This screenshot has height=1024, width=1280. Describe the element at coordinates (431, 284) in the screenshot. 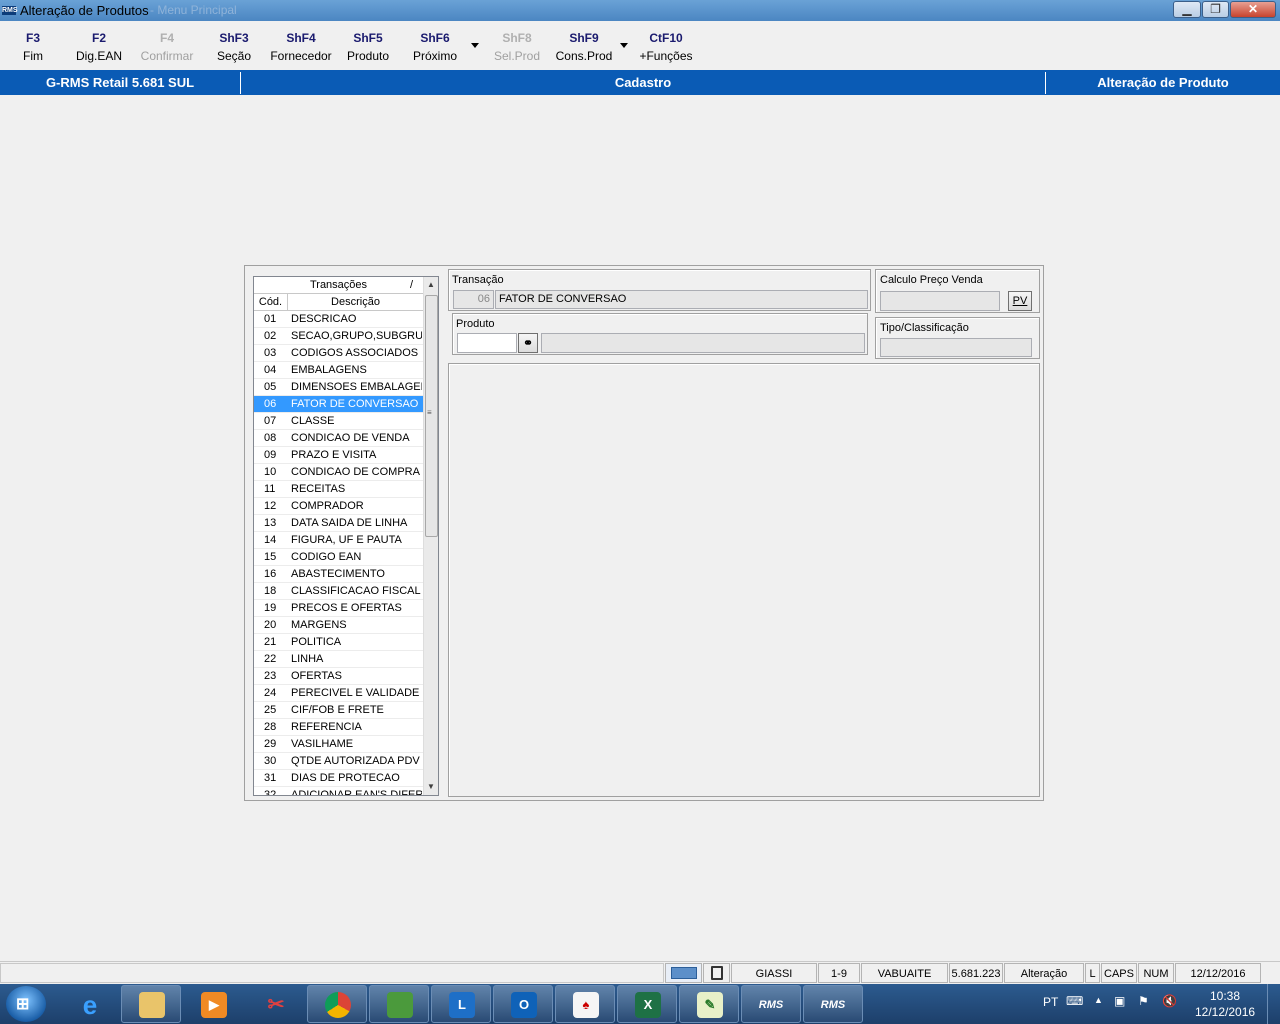

I see `scroll-up-arrow-icon: ▲` at that location.